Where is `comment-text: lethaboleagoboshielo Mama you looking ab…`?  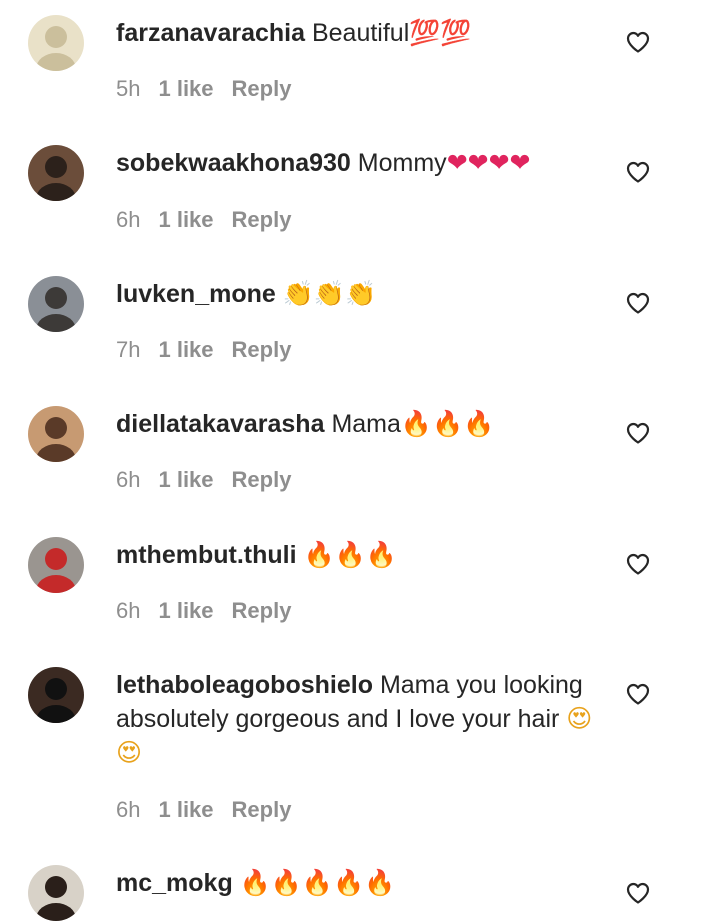
comment-text: lethaboleagoboshielo Mama you looking ab… is located at coordinates (361, 719).